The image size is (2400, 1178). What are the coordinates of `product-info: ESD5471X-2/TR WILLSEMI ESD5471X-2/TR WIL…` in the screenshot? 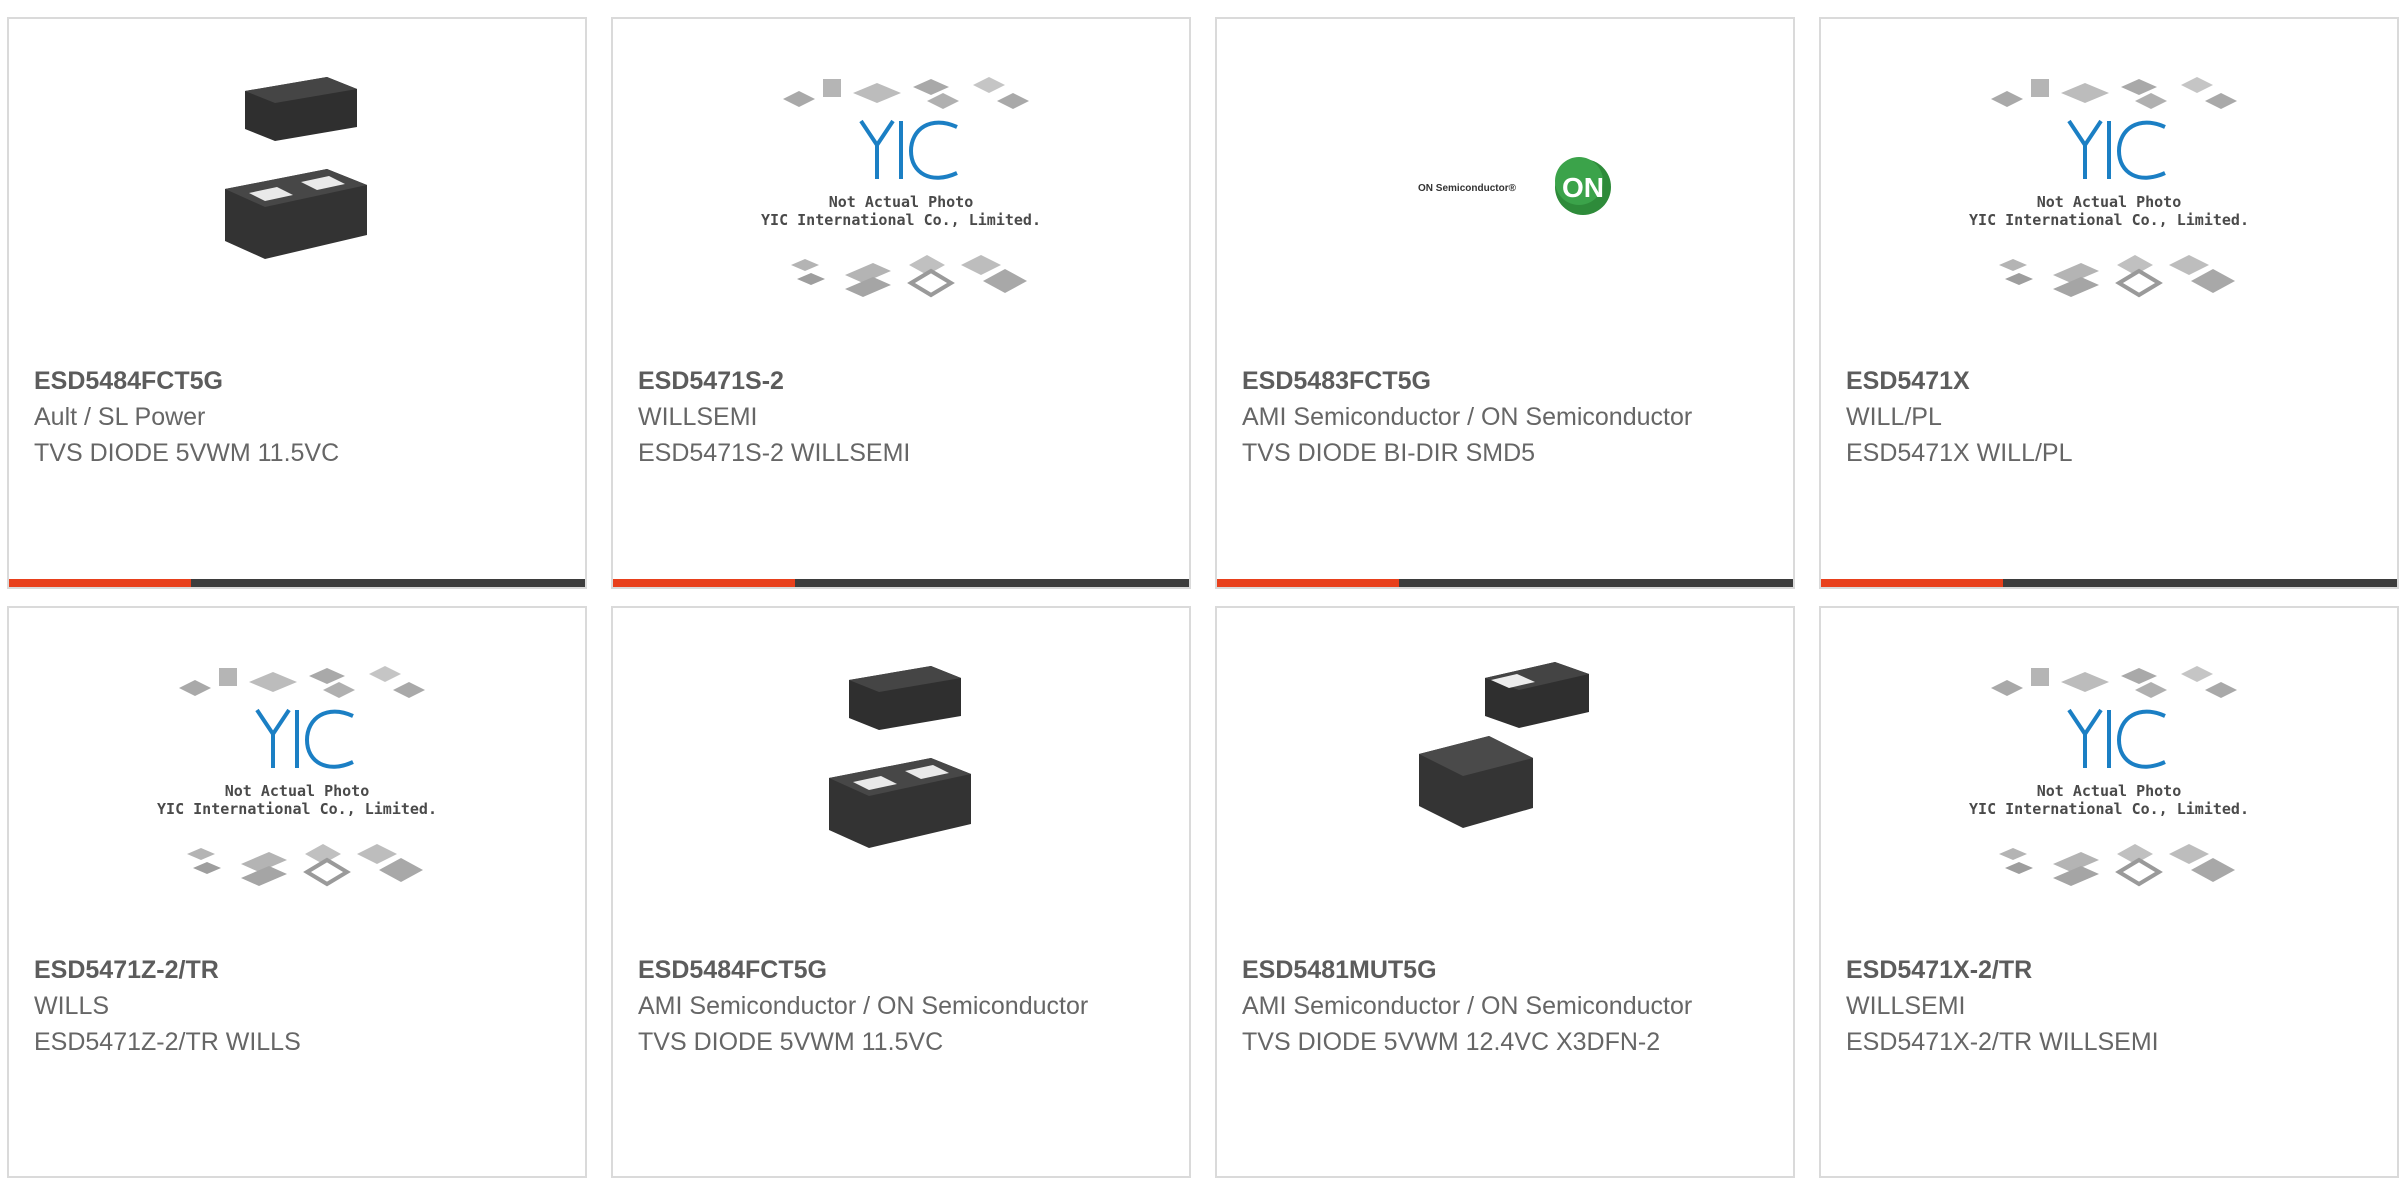 It's located at (2111, 1006).